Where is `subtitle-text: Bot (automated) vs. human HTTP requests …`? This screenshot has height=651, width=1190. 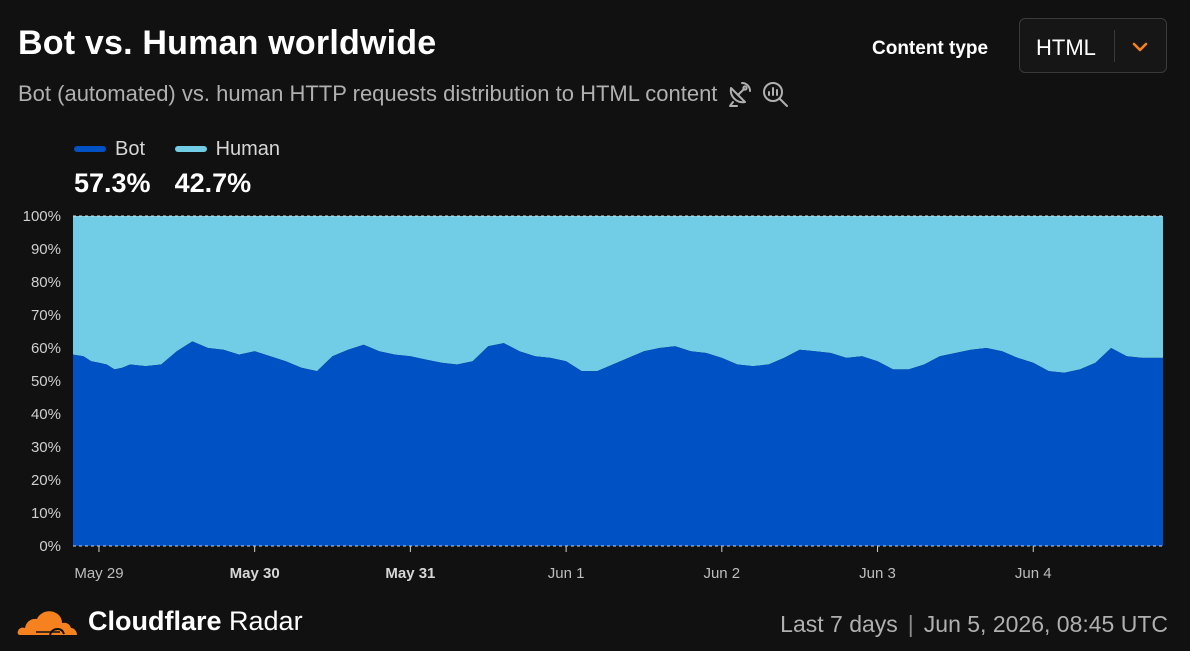 subtitle-text: Bot (automated) vs. human HTTP requests … is located at coordinates (368, 93).